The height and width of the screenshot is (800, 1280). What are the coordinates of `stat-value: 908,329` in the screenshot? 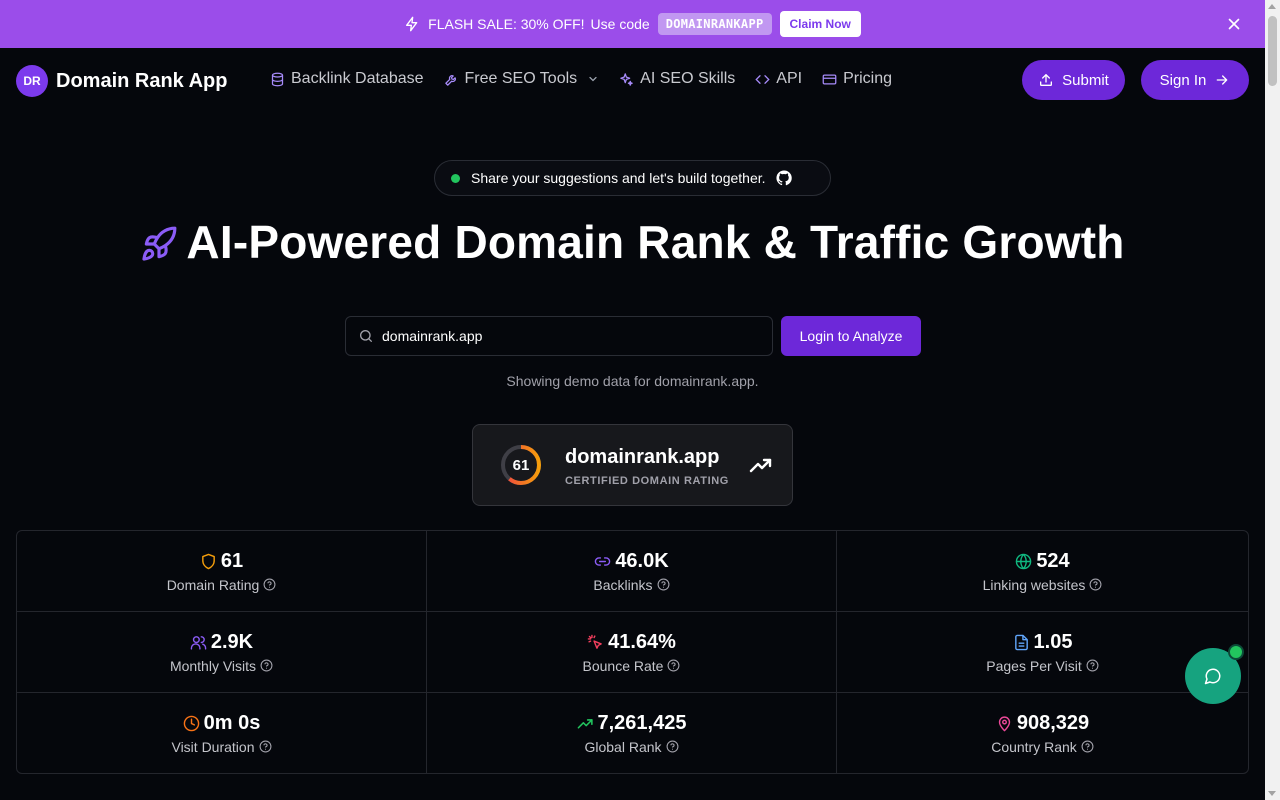 It's located at (1053, 722).